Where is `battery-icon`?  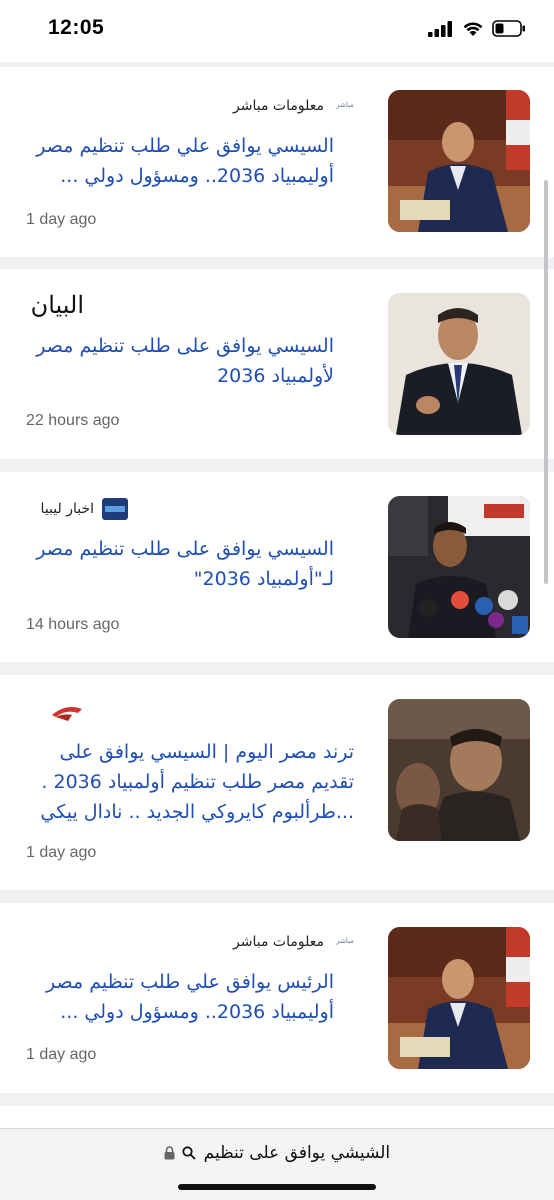
battery-icon is located at coordinates (508, 28).